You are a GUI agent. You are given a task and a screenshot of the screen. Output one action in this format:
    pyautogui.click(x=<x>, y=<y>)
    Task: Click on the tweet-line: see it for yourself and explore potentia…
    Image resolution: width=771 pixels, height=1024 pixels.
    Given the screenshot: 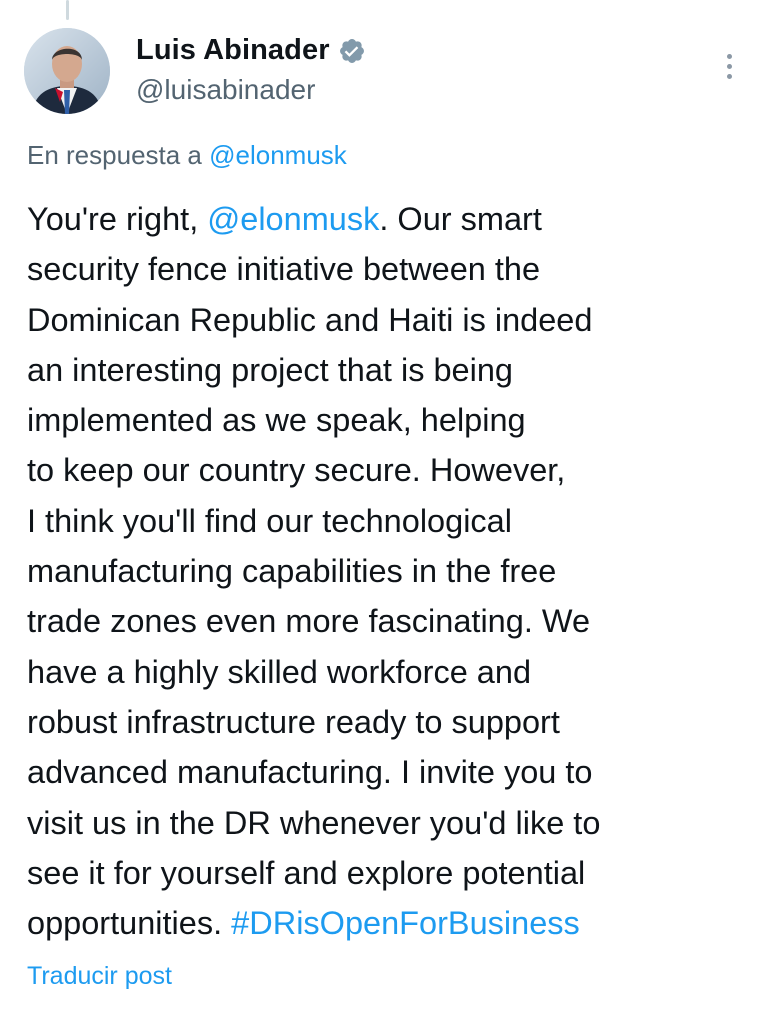 What is the action you would take?
    pyautogui.click(x=306, y=872)
    